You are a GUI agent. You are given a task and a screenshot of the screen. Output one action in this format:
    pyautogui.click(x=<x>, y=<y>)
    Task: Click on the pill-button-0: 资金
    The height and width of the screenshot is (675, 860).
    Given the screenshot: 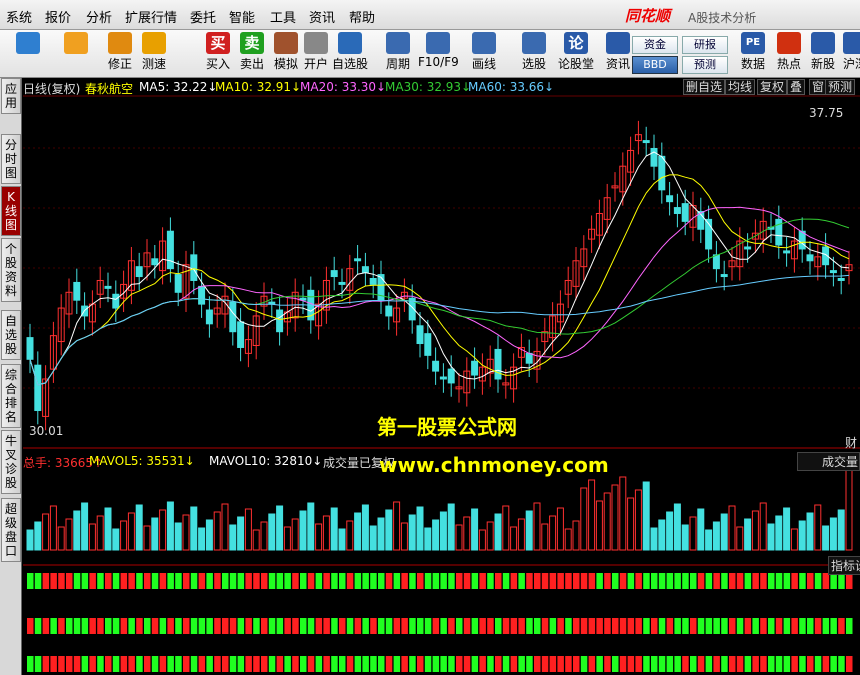 What is the action you would take?
    pyautogui.click(x=655, y=45)
    